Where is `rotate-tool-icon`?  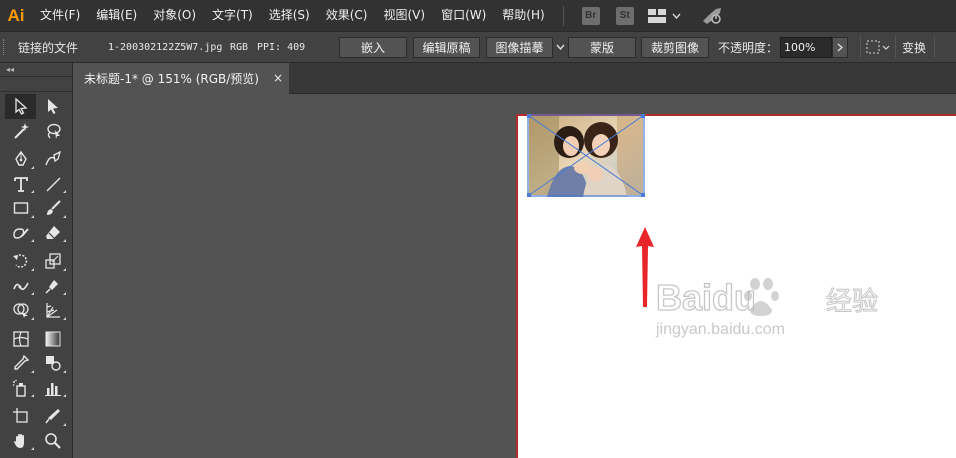
rotate-tool-icon is located at coordinates (20, 261).